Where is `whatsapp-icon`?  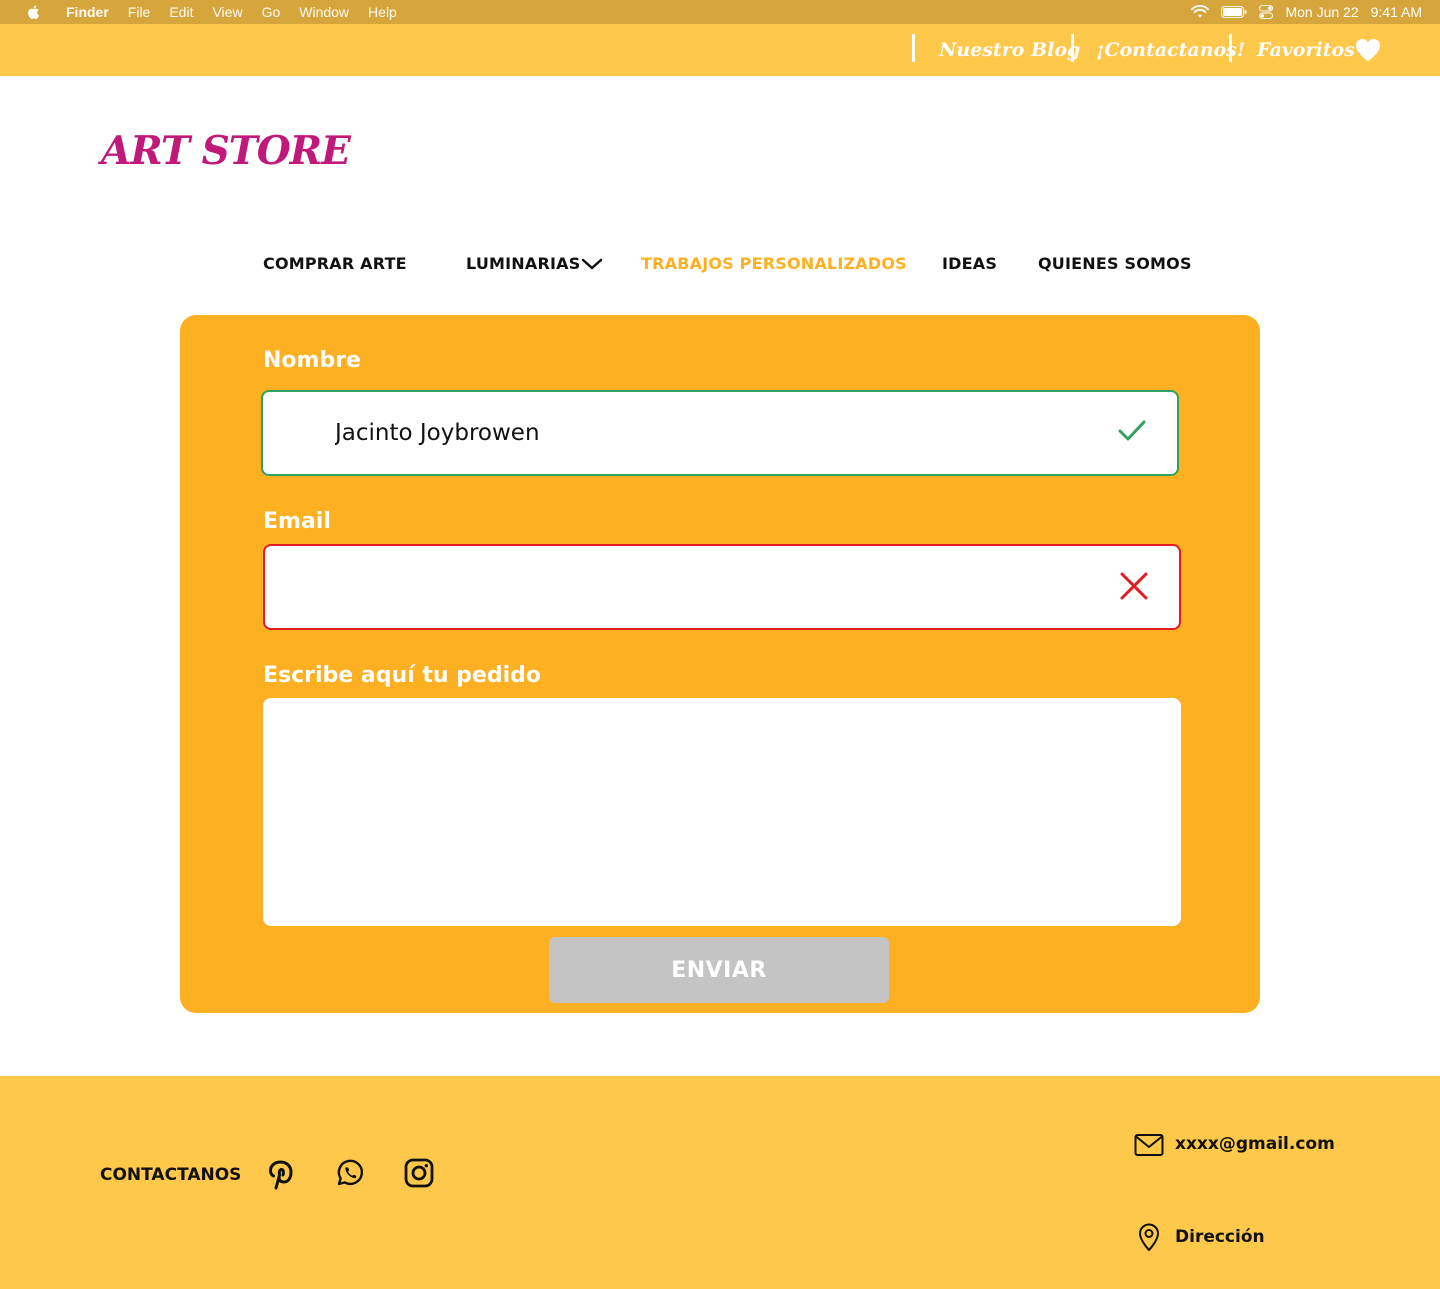 whatsapp-icon is located at coordinates (350, 1173).